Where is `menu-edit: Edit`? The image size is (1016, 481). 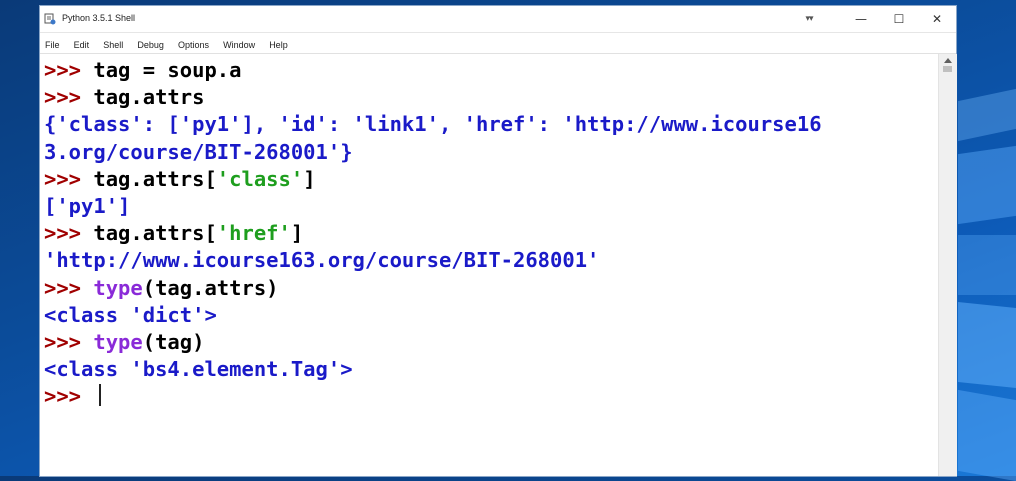 menu-edit: Edit is located at coordinates (82, 45).